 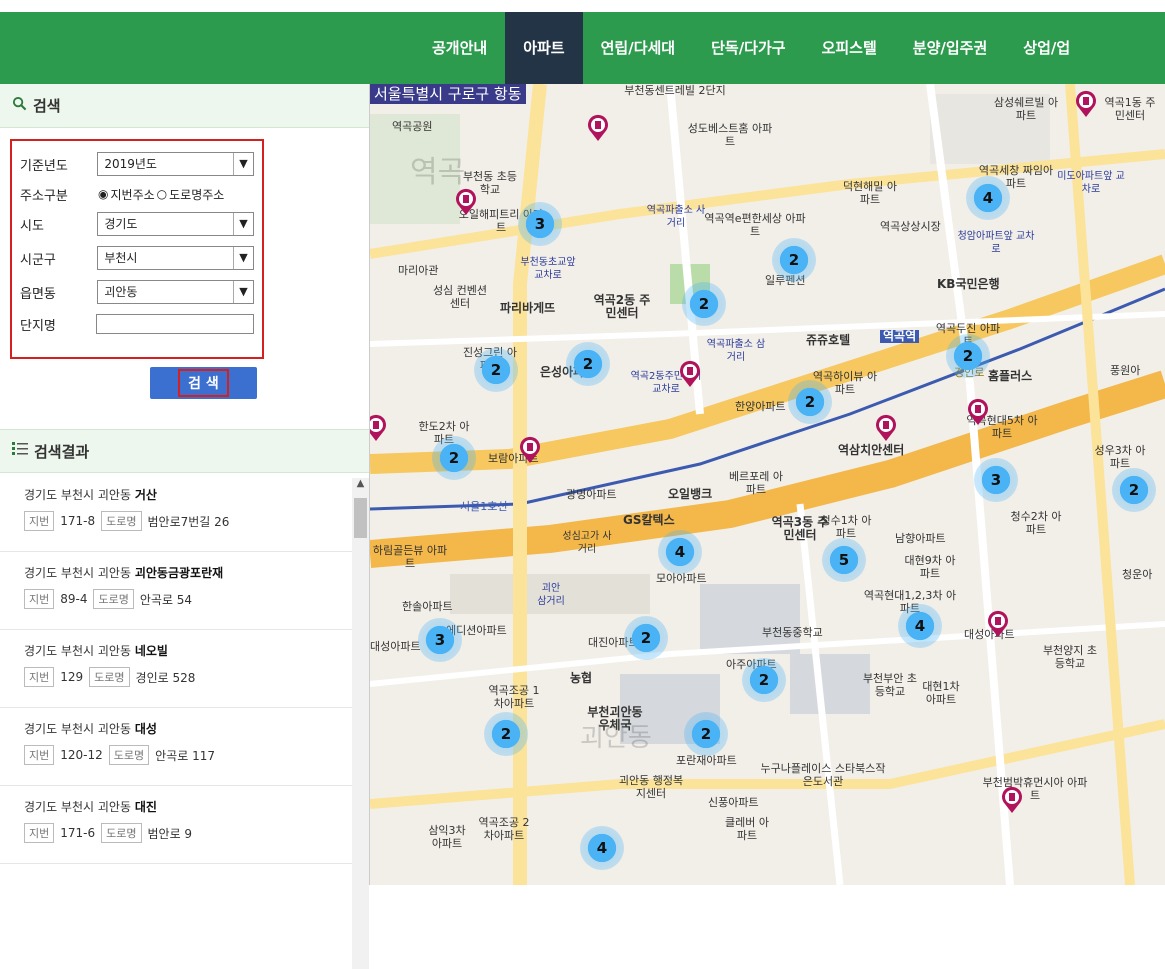 I want to click on results-header: 검색결과, so click(x=184, y=451).